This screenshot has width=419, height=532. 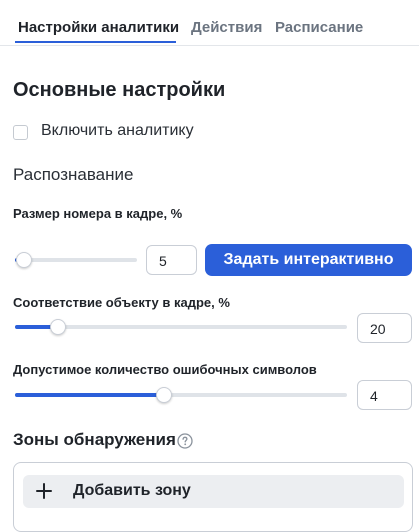 I want to click on recognition-subheading: Распознавание, so click(x=73, y=174).